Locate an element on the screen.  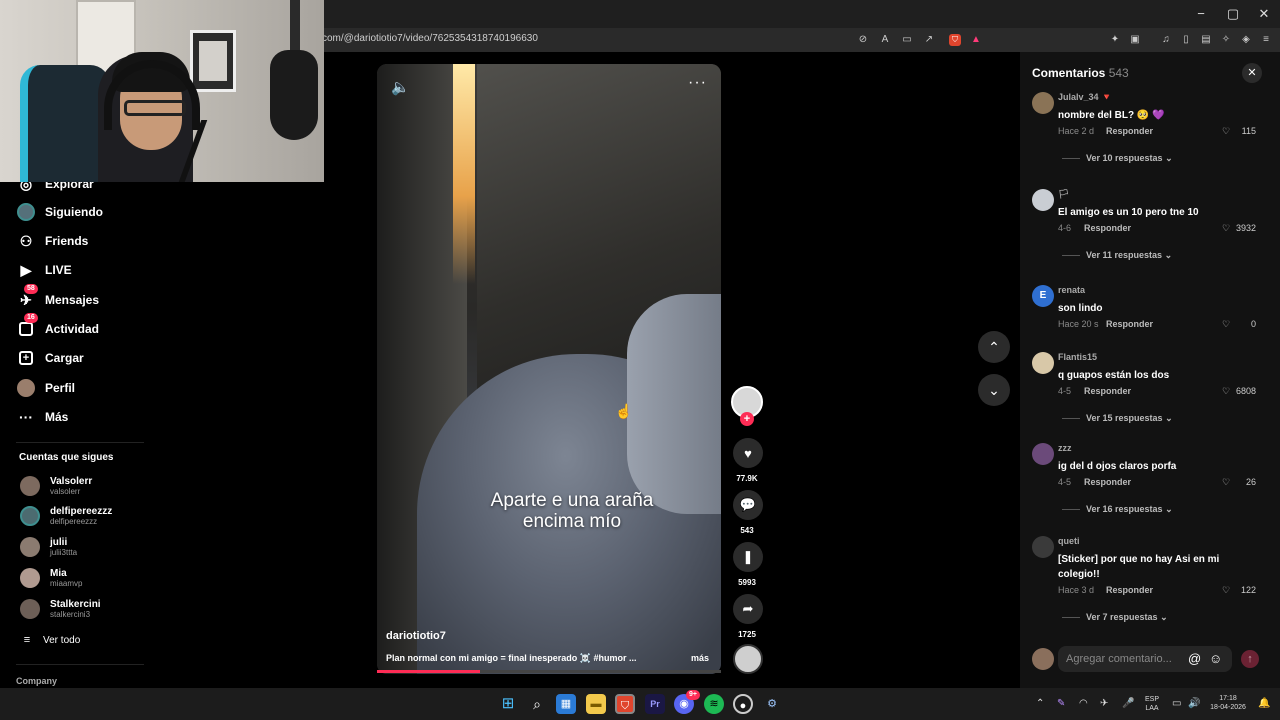
media-icon: ♫ is located at coordinates (1166, 40).